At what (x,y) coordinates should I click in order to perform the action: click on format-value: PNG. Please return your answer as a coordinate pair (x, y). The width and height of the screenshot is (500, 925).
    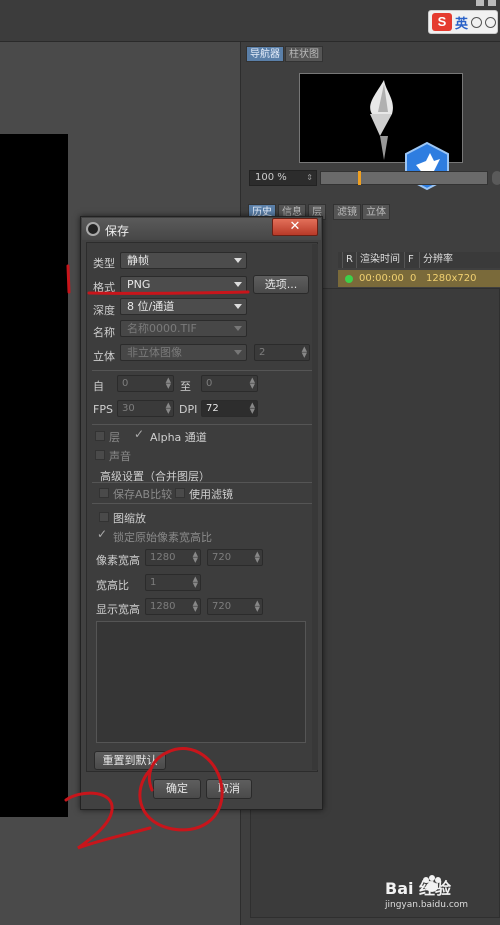
    Looking at the image, I should click on (139, 284).